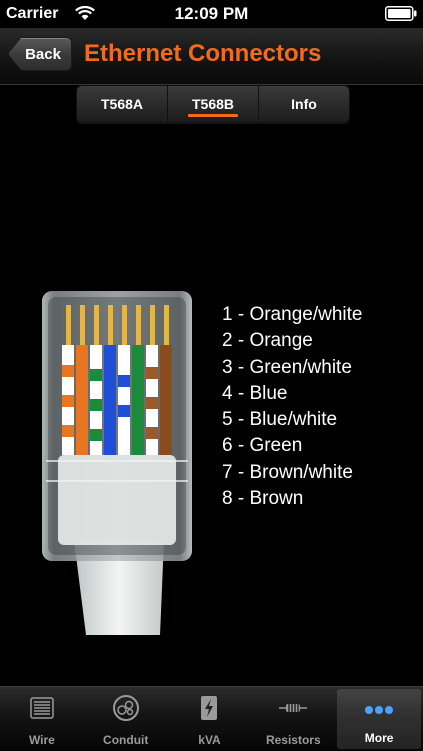 The width and height of the screenshot is (423, 751). Describe the element at coordinates (209, 740) in the screenshot. I see `tab-kva-label: kVA` at that location.